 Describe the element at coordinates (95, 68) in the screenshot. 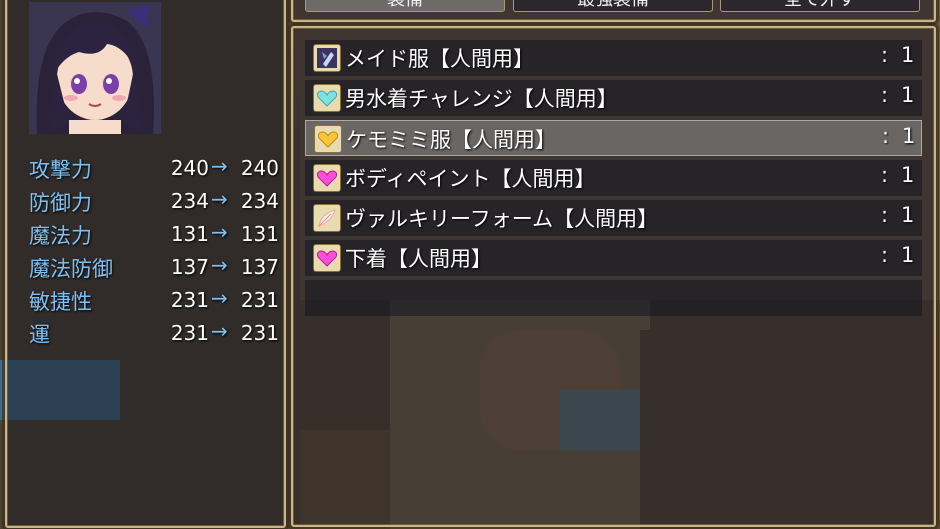

I see `character-portrait` at that location.